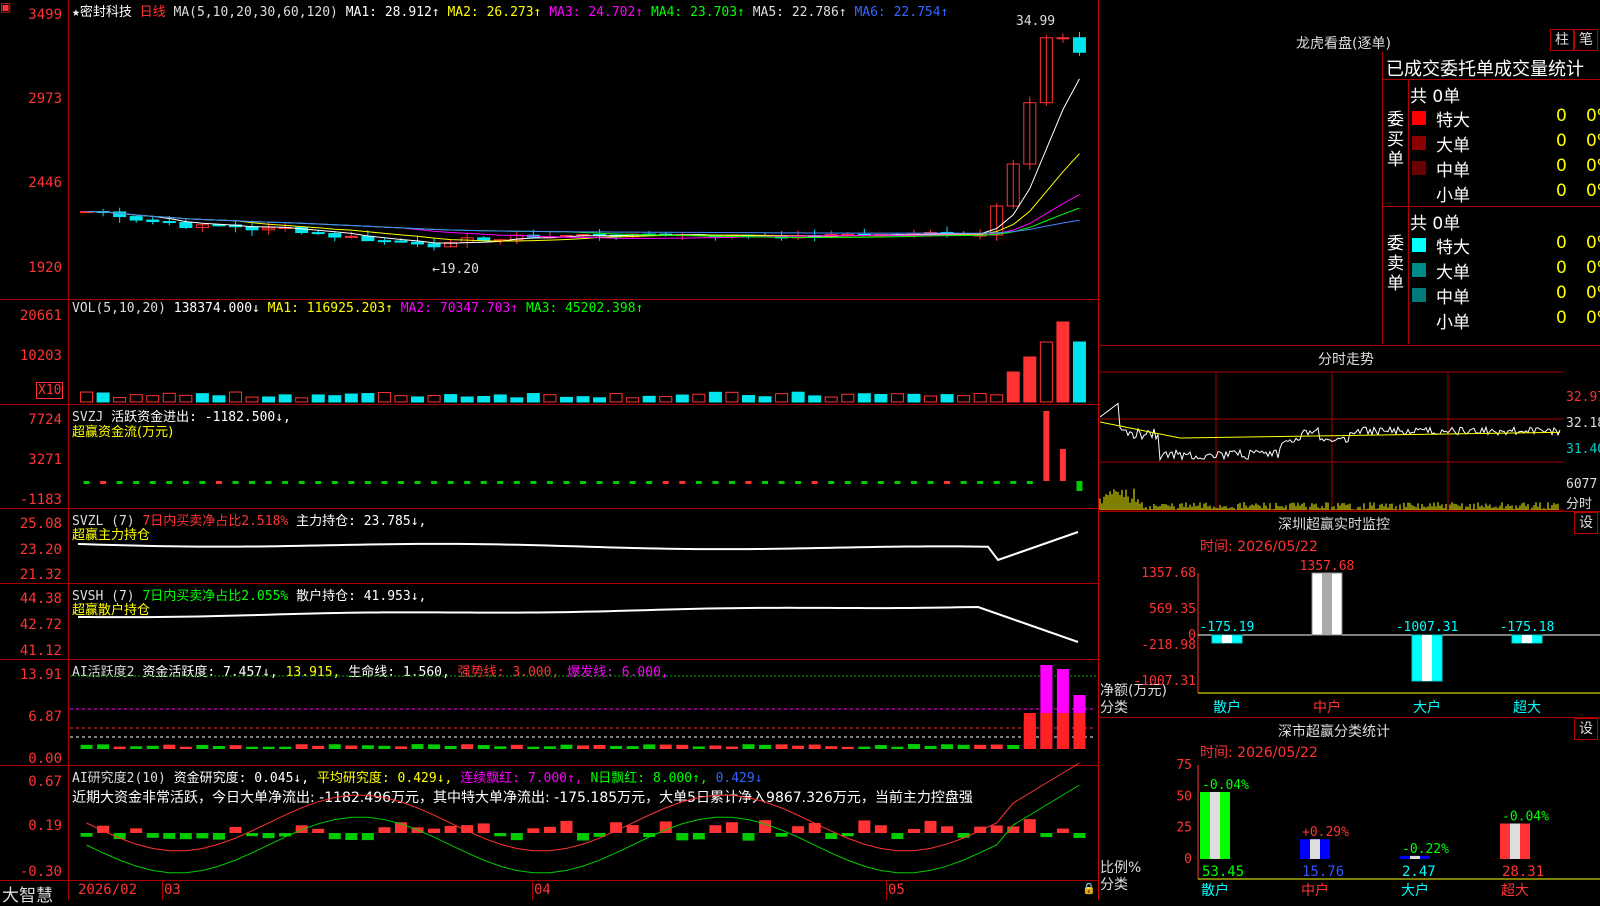  Describe the element at coordinates (40, 356) in the screenshot. I see `vol-axis-tick: 10203` at that location.